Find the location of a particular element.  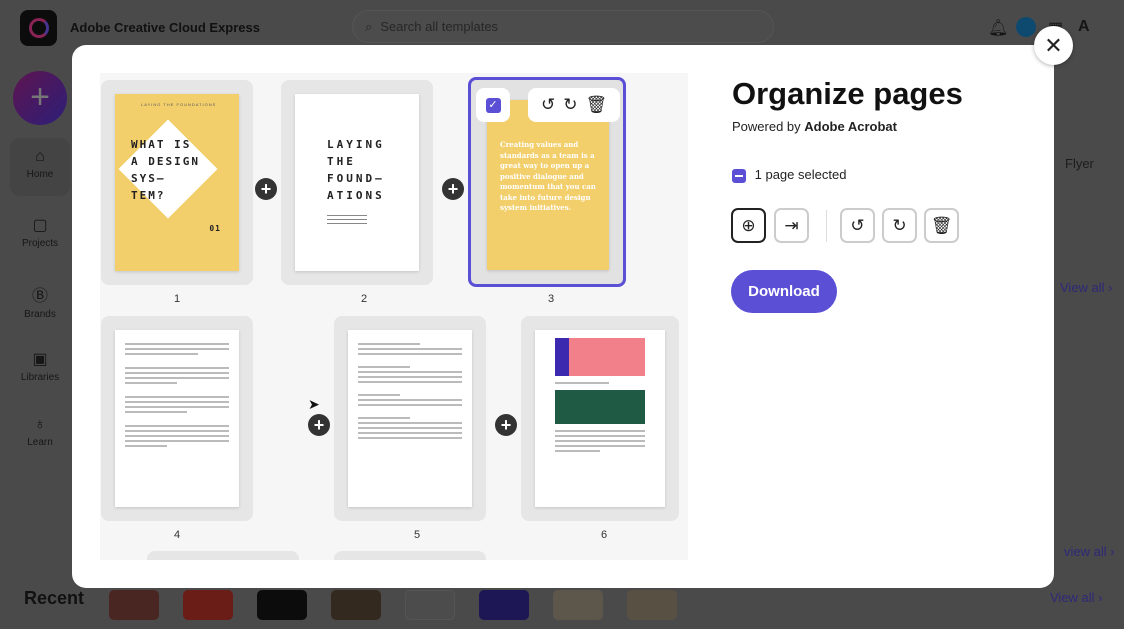

page-select-checkbox: ✓ is located at coordinates (493, 105).